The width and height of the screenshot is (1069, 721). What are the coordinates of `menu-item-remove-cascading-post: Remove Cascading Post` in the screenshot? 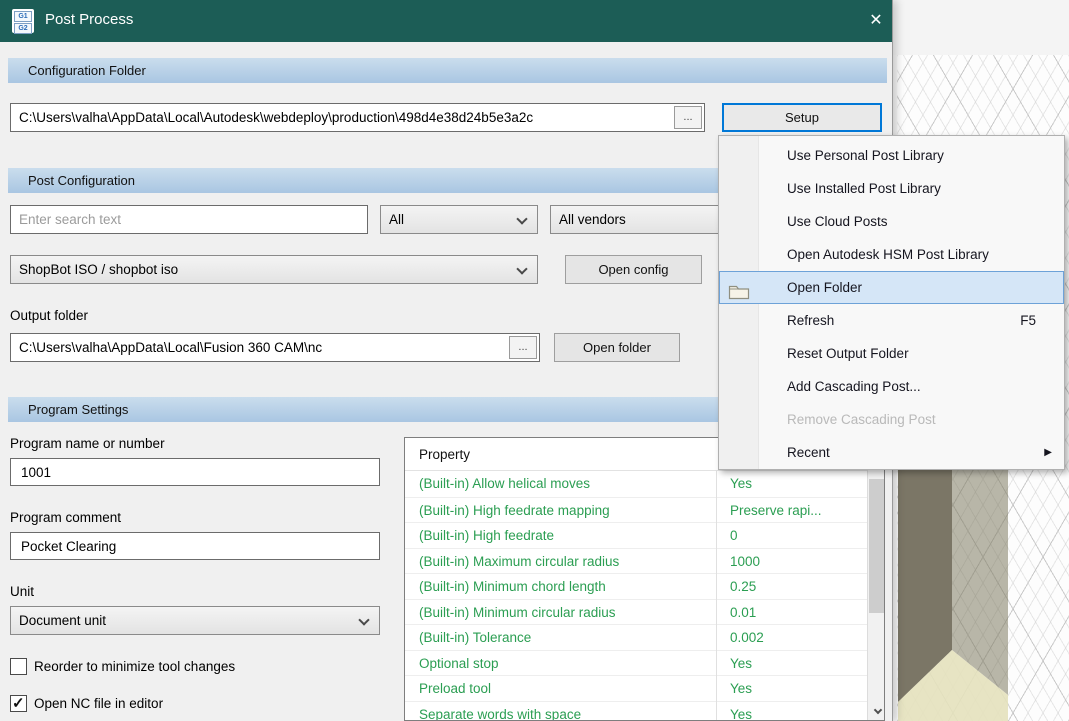 It's located at (891, 419).